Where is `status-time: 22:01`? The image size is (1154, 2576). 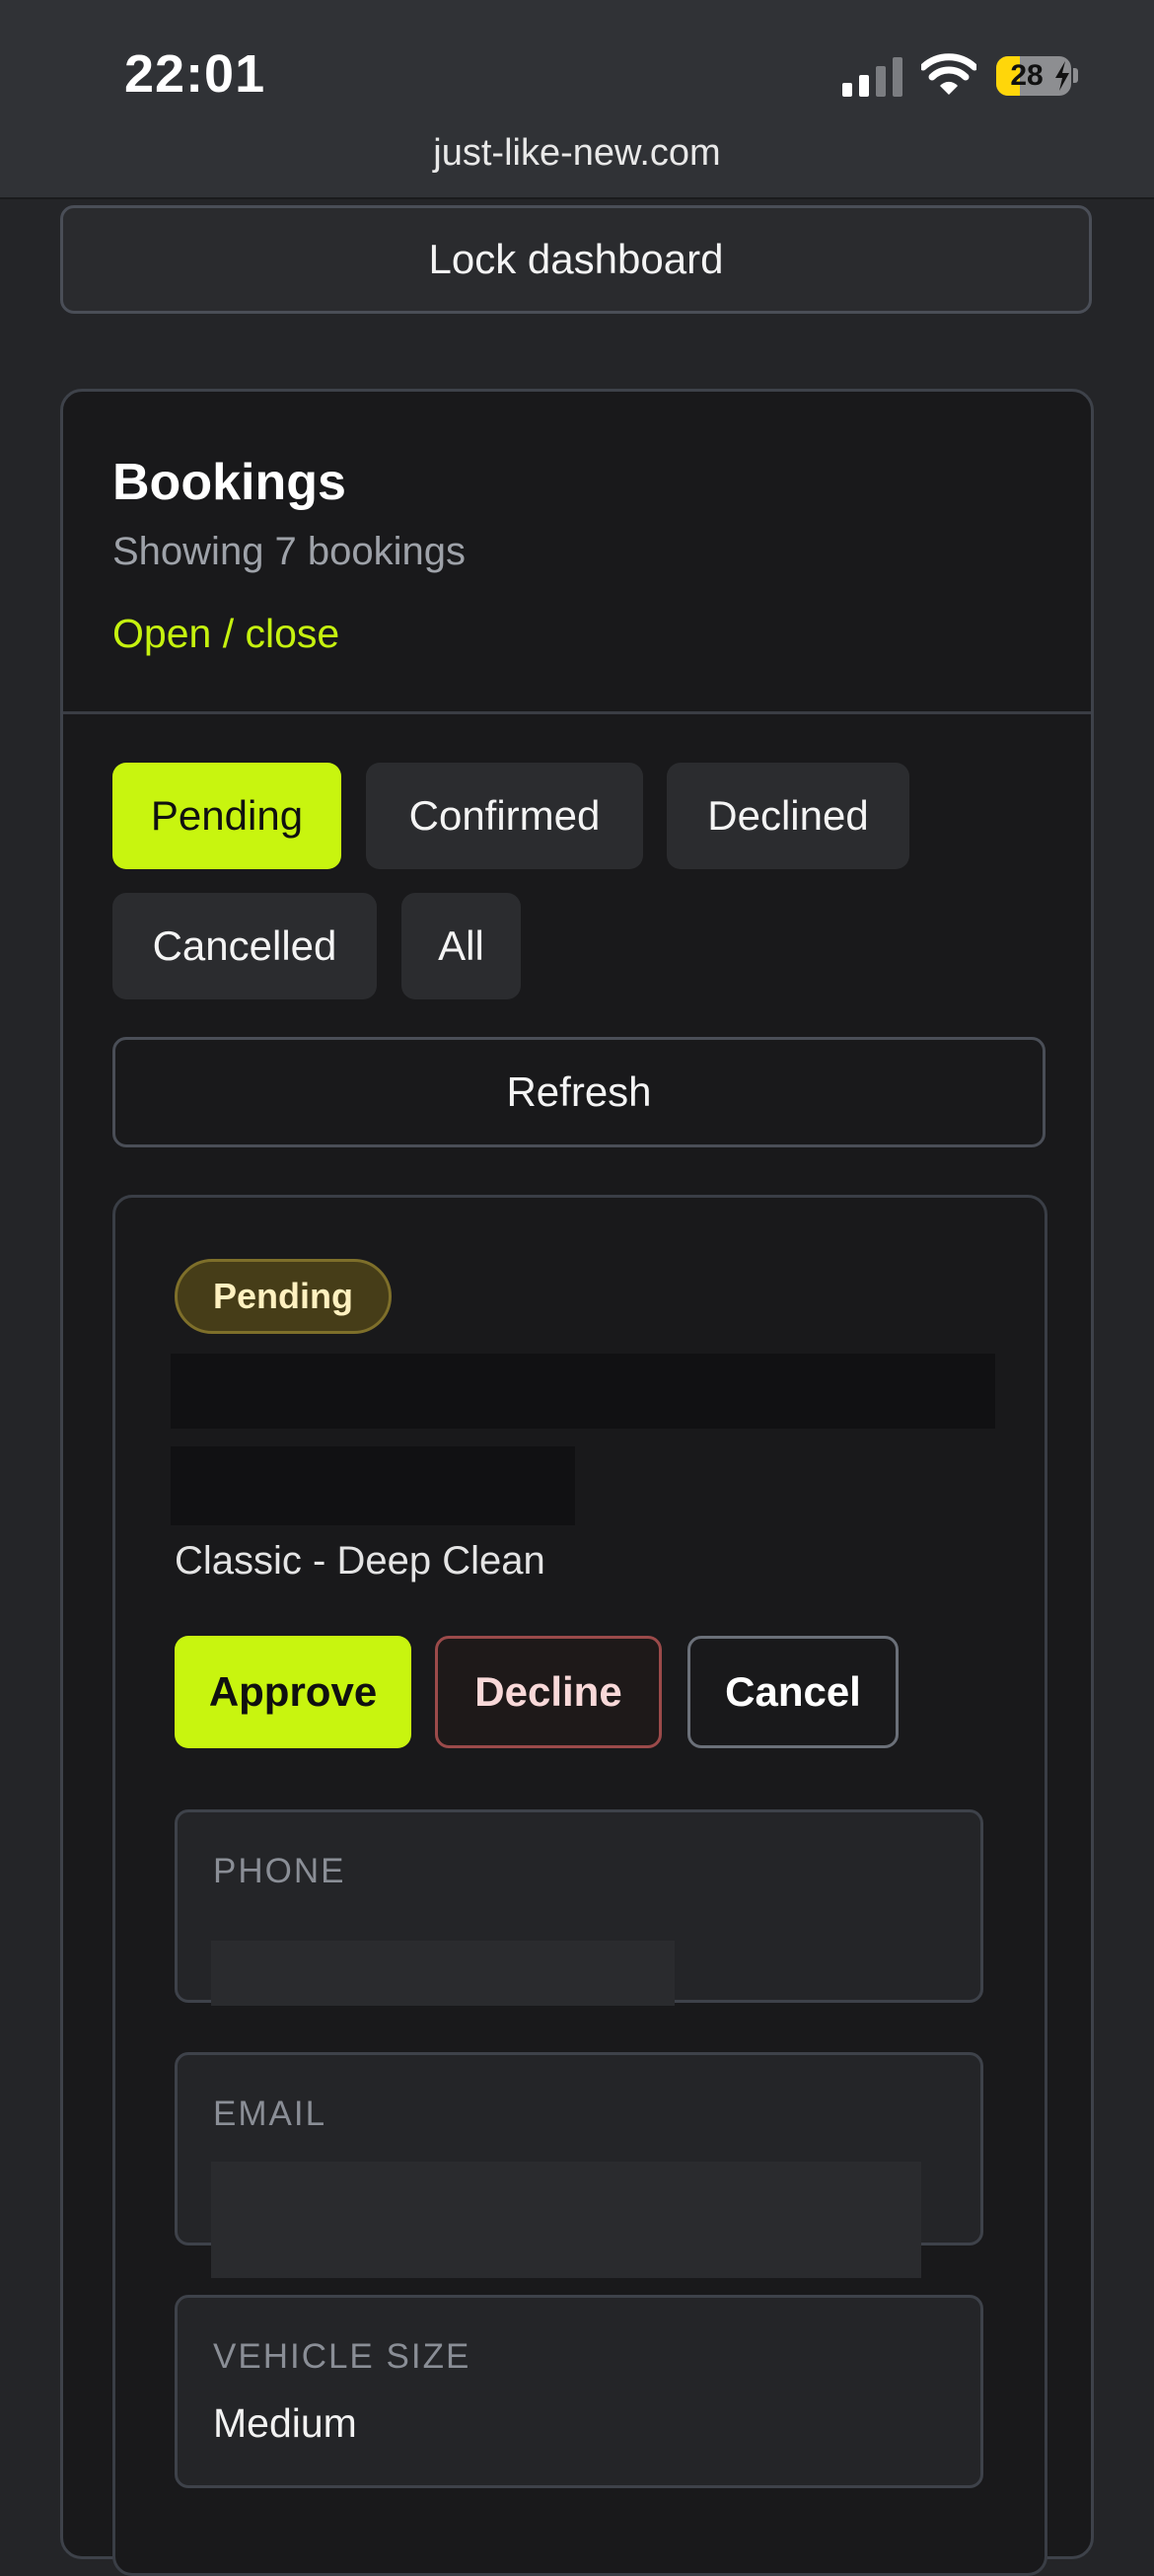 status-time: 22:01 is located at coordinates (195, 74).